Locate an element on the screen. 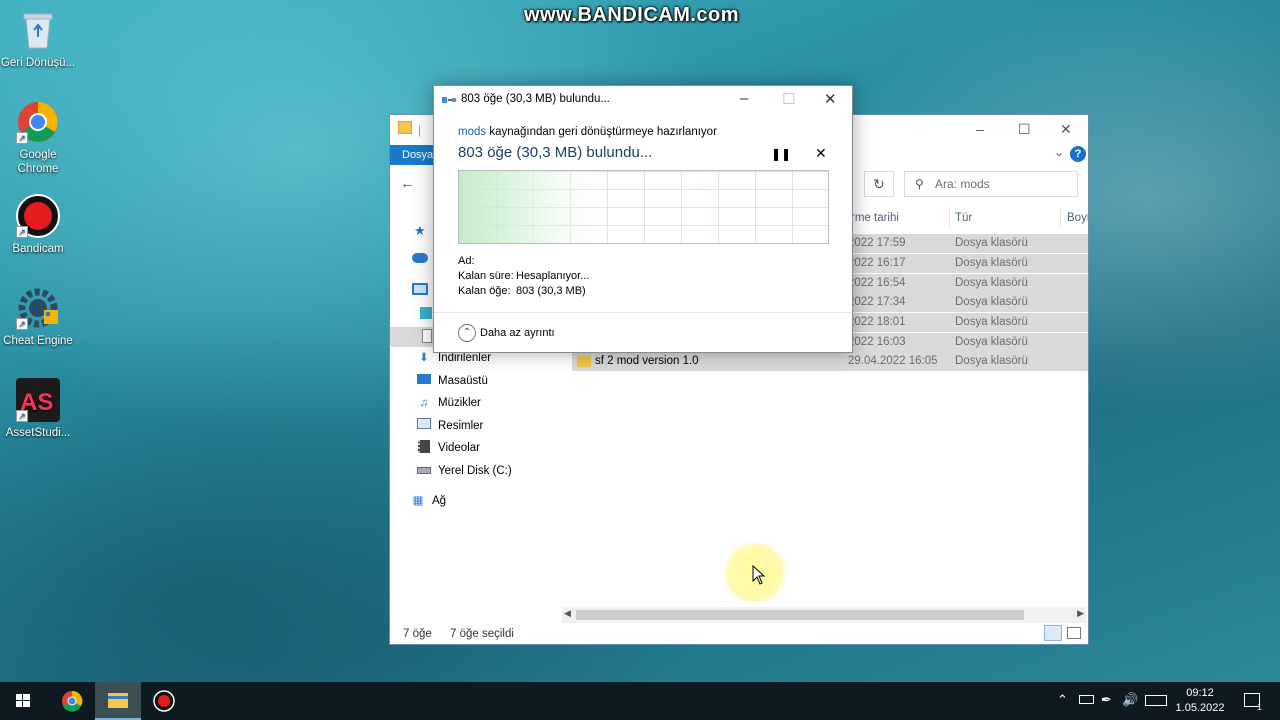 This screenshot has height=720, width=1280. ribbon-expand-icon: ⌄ is located at coordinates (1059, 152).